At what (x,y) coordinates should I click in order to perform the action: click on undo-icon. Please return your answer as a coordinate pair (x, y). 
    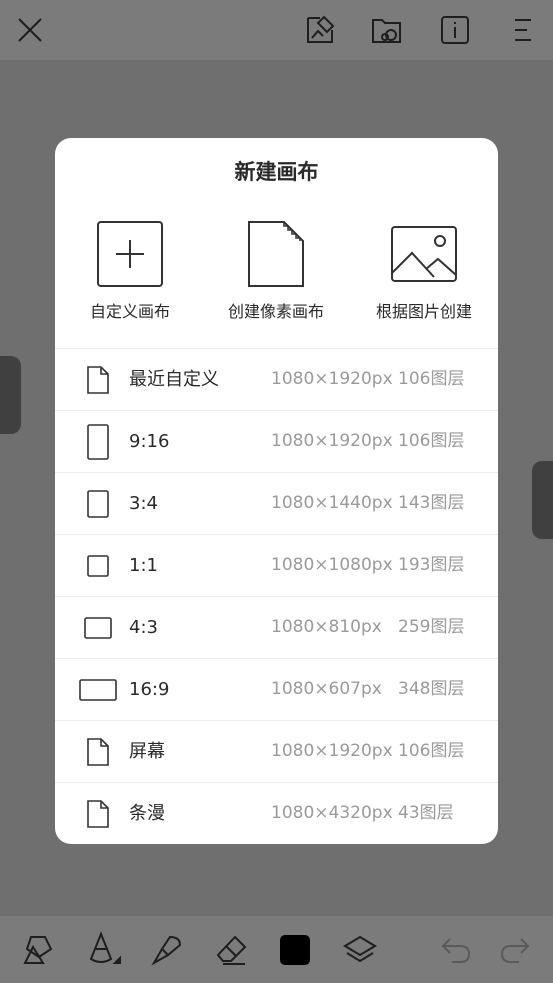
    Looking at the image, I should click on (456, 950).